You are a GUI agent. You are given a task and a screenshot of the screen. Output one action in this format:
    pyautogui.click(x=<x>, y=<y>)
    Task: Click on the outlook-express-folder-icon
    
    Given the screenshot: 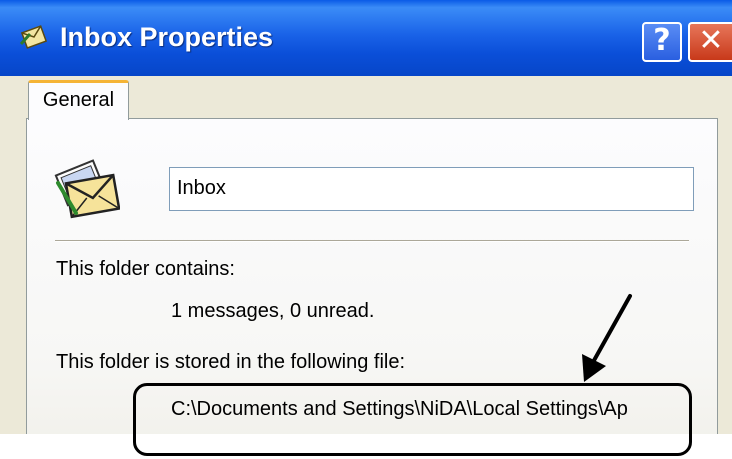 What is the action you would take?
    pyautogui.click(x=33, y=37)
    